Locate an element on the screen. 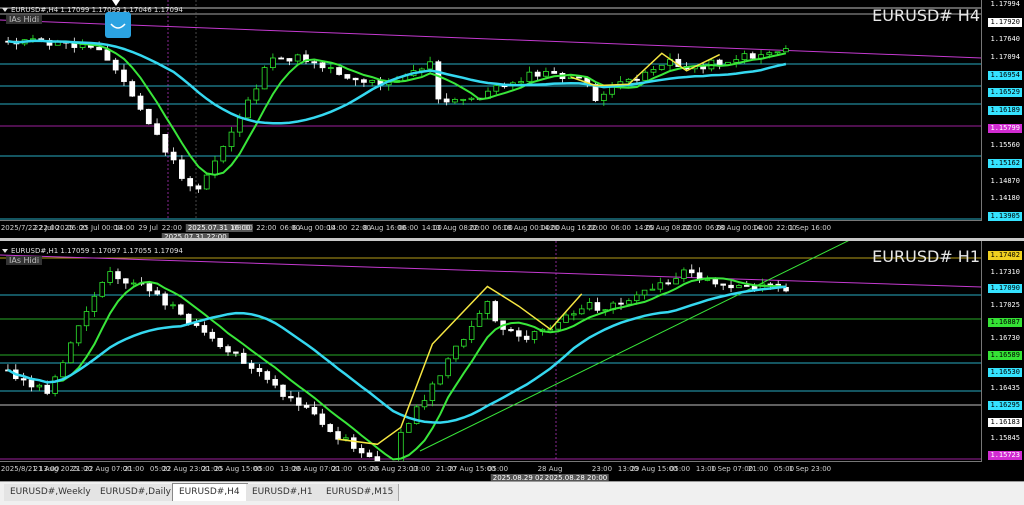 Image resolution: width=1024 pixels, height=505 pixels. time-label: 1 Sep 23:00 is located at coordinates (810, 469).